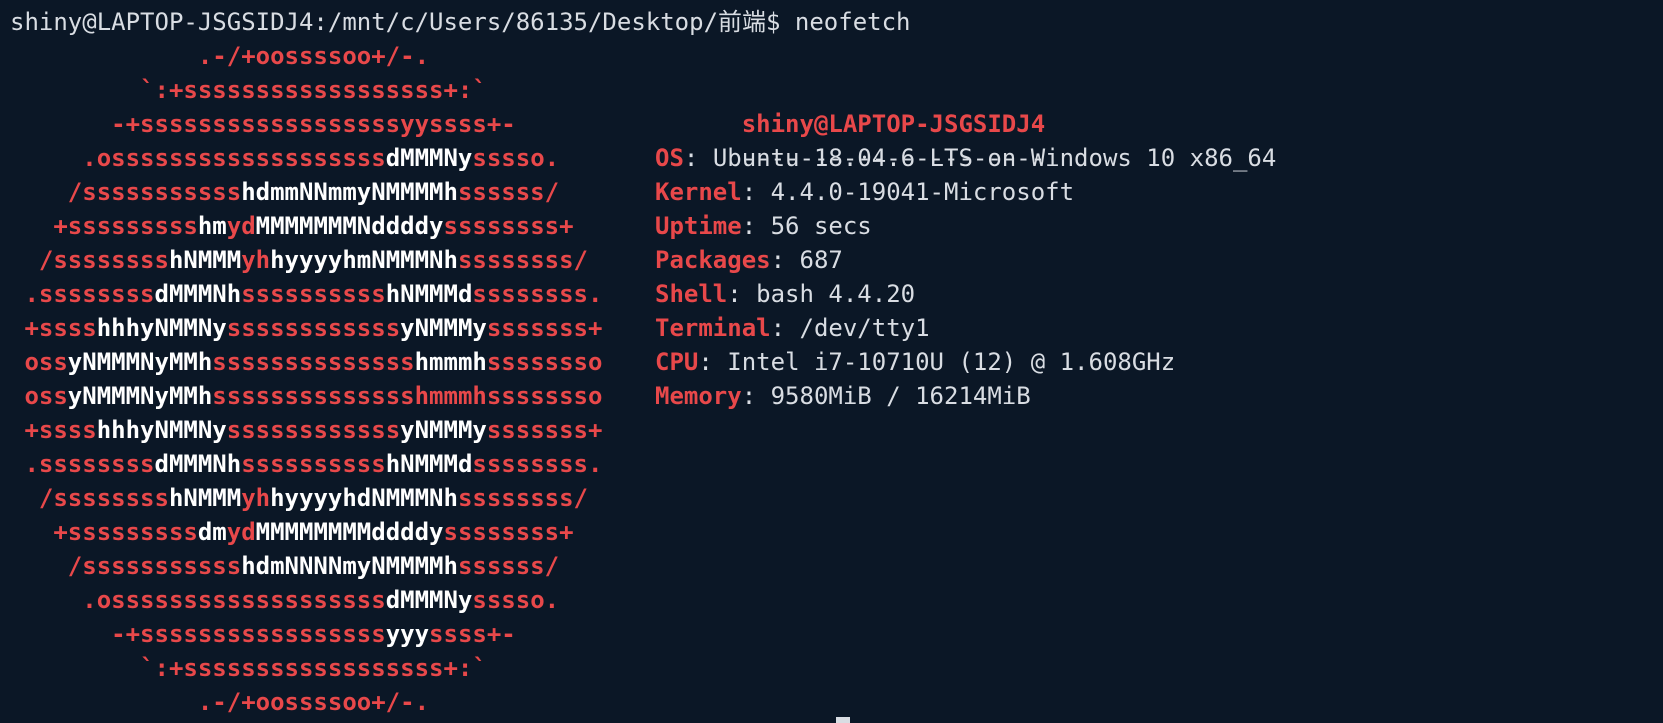 The image size is (1663, 723). What do you see at coordinates (821, 260) in the screenshot?
I see `info-value: 687` at bounding box center [821, 260].